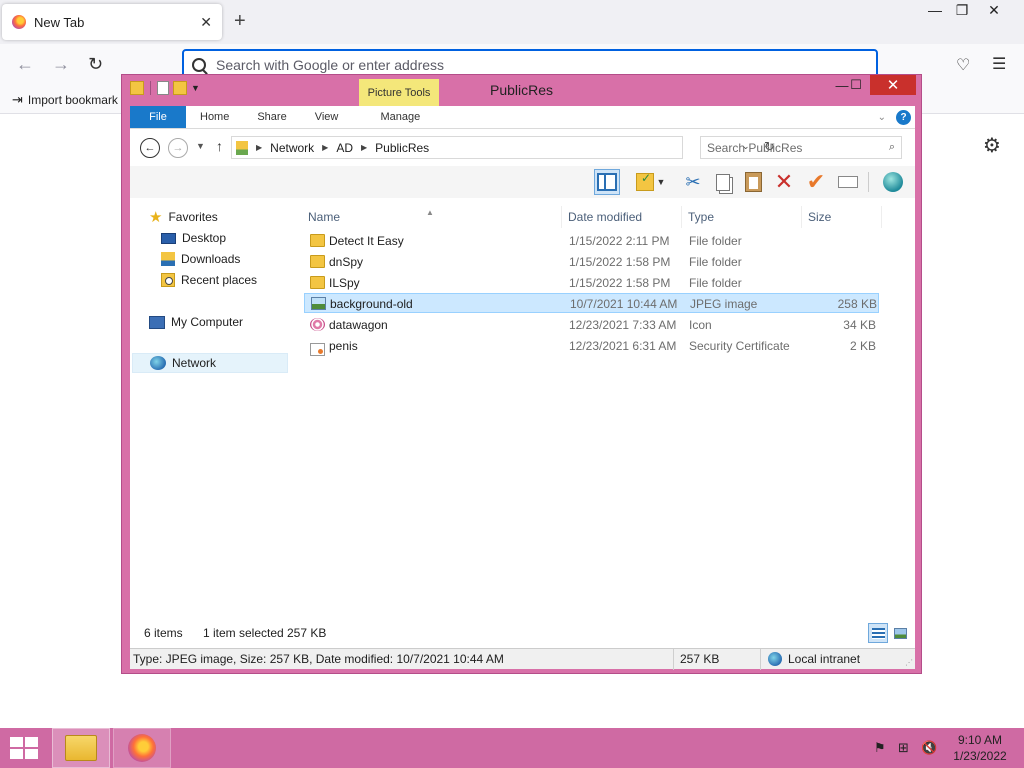  Describe the element at coordinates (193, 238) in the screenshot. I see `nav-desktop: Desktop` at that location.